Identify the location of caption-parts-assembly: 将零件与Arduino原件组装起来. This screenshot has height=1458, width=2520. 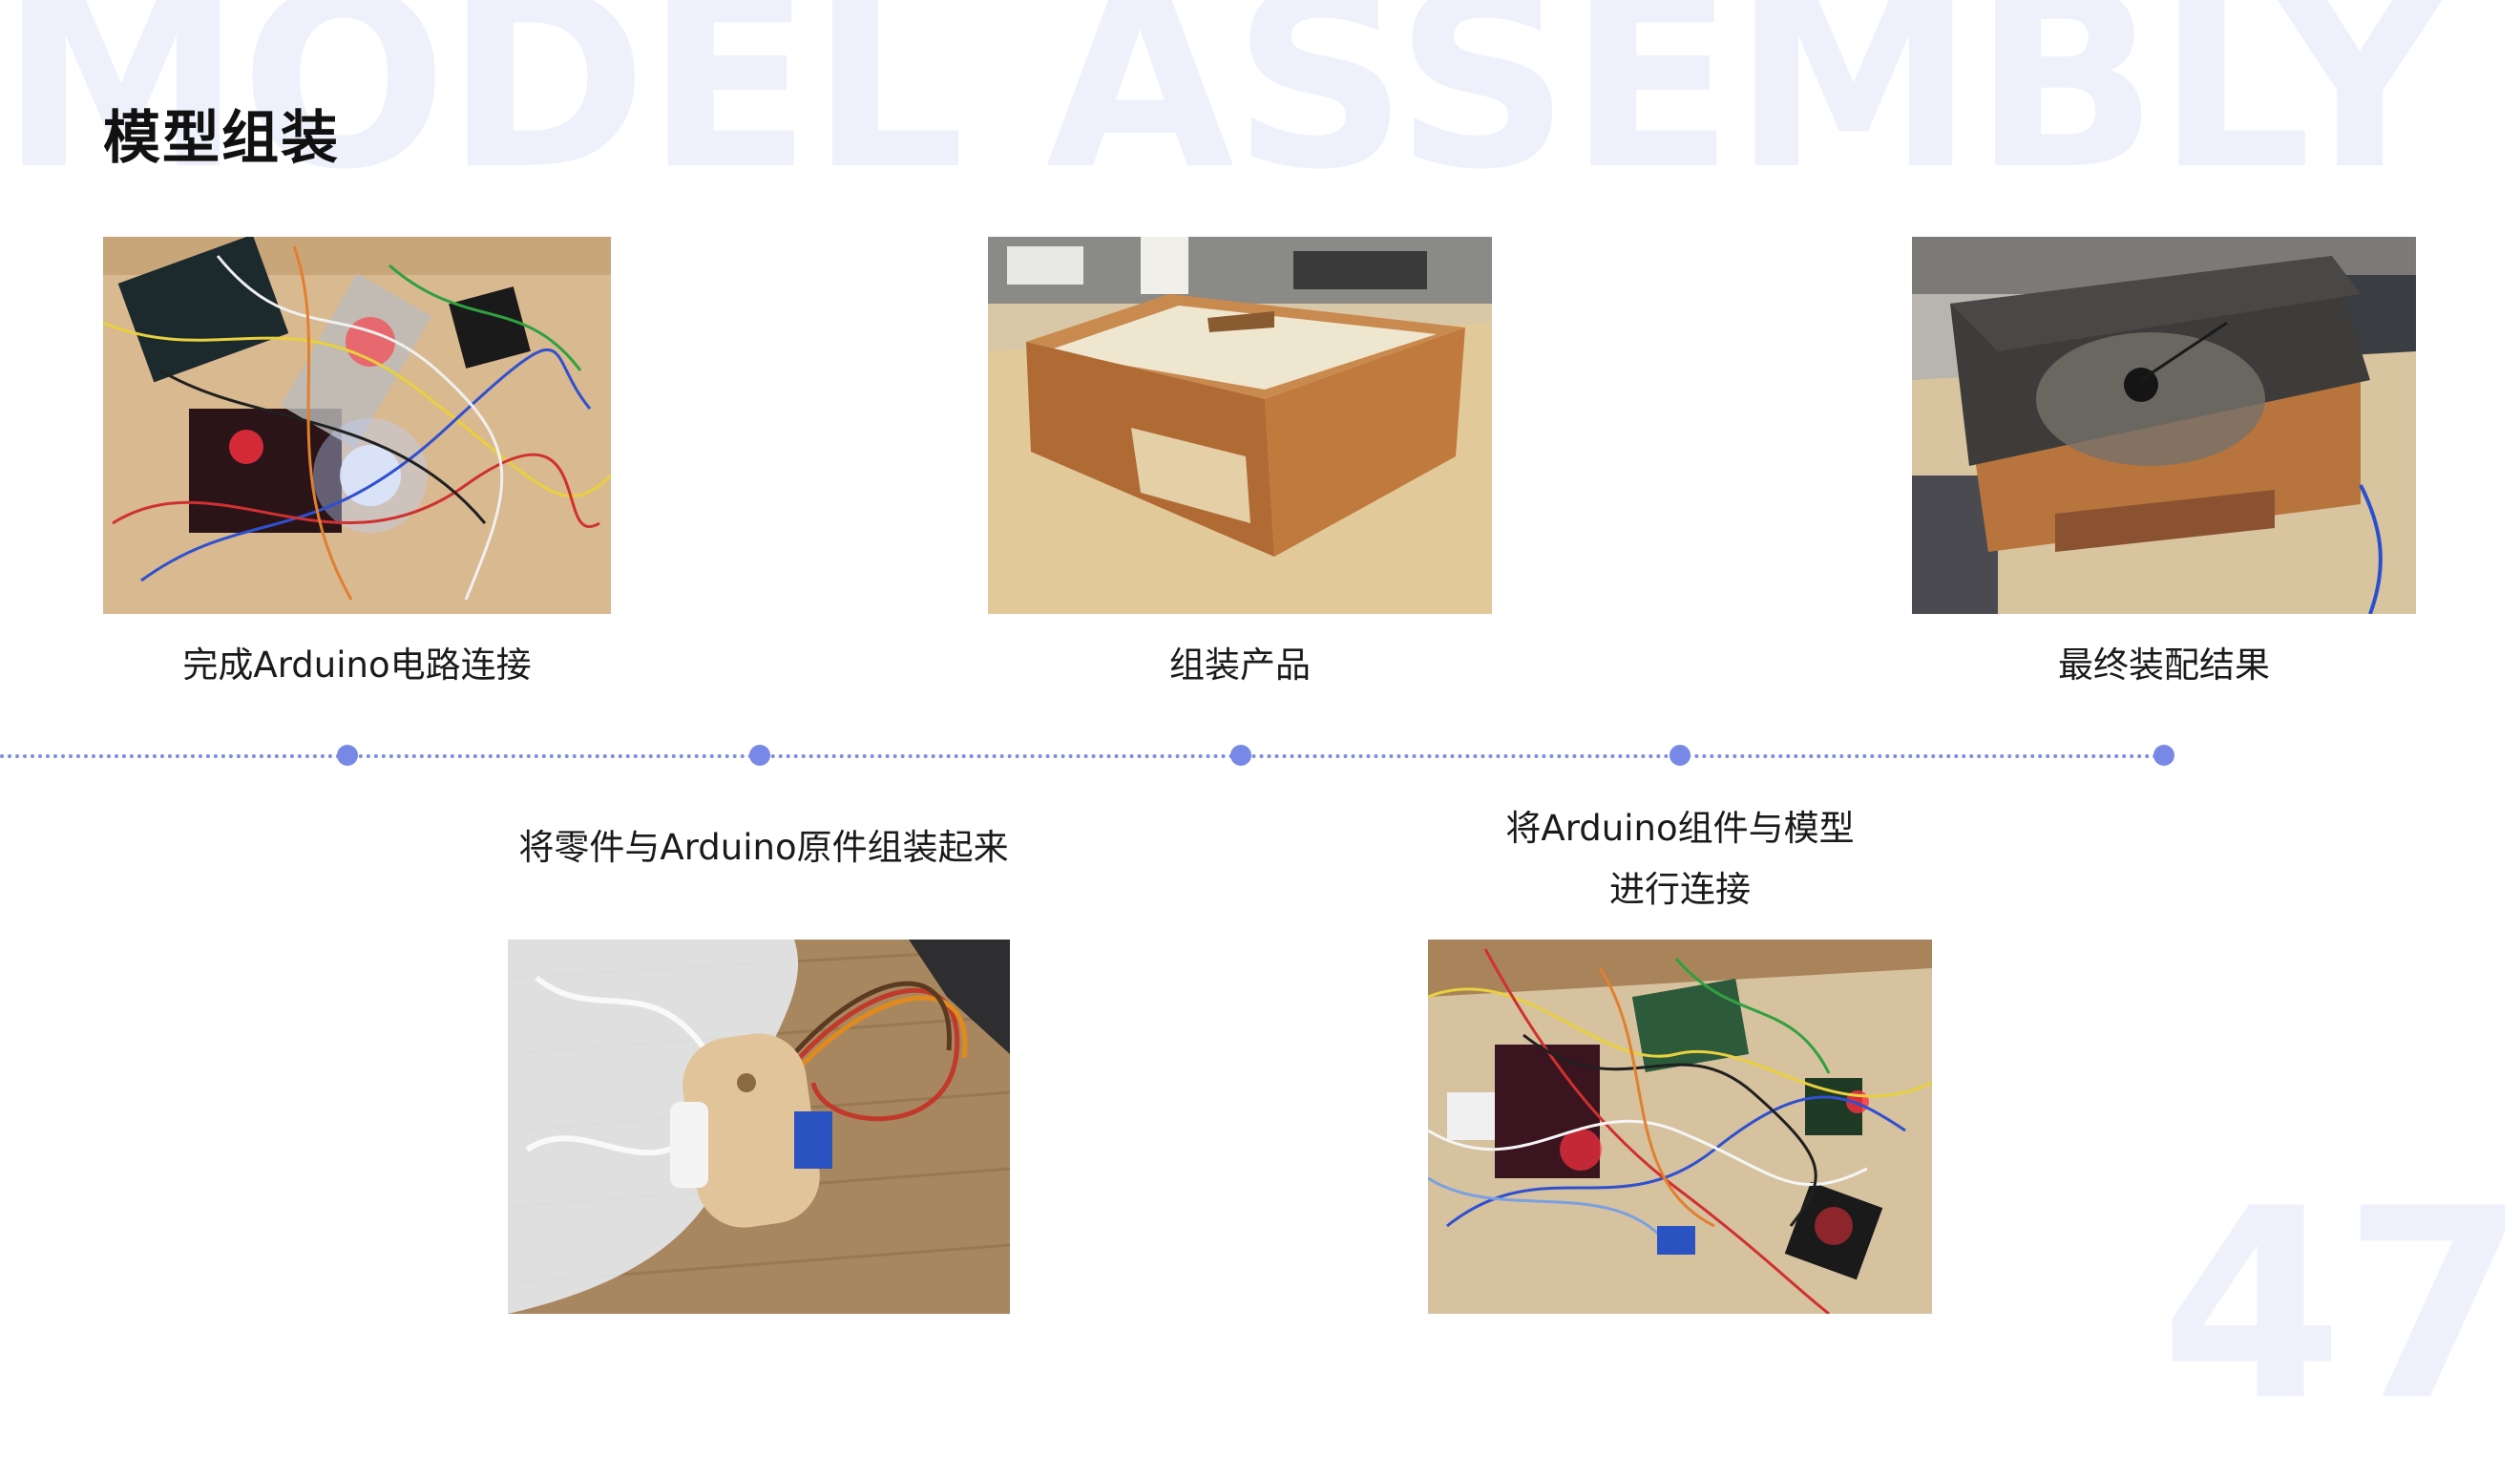
(764, 847).